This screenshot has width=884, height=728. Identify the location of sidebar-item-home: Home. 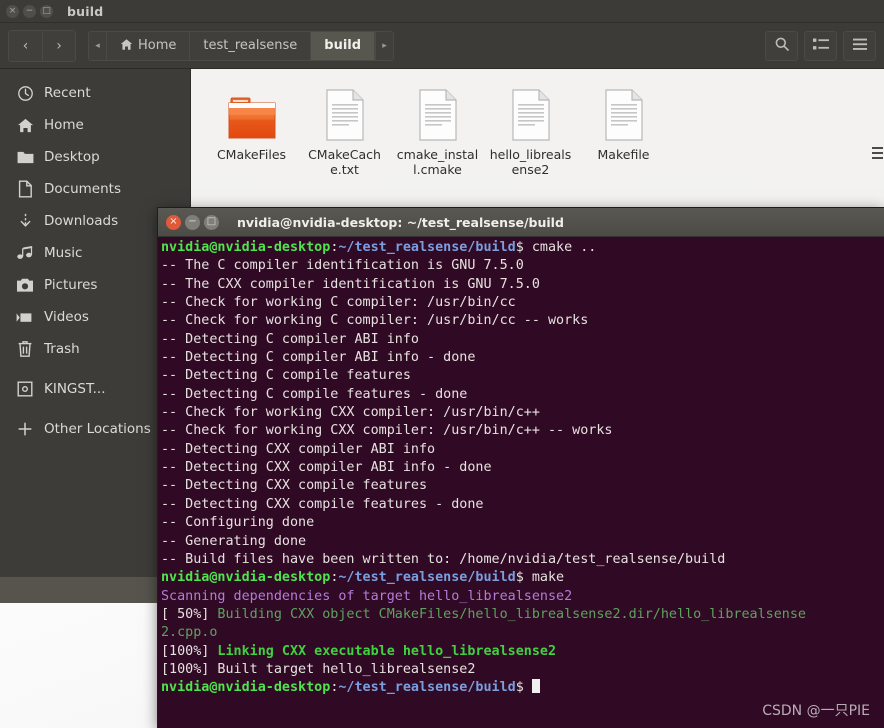
(95, 125).